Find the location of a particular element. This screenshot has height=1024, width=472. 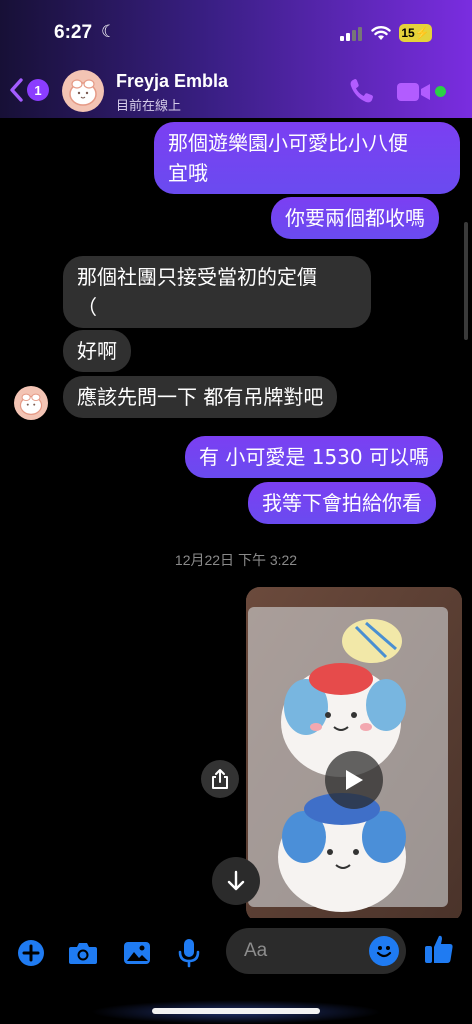

add-button is located at coordinates (31, 953).